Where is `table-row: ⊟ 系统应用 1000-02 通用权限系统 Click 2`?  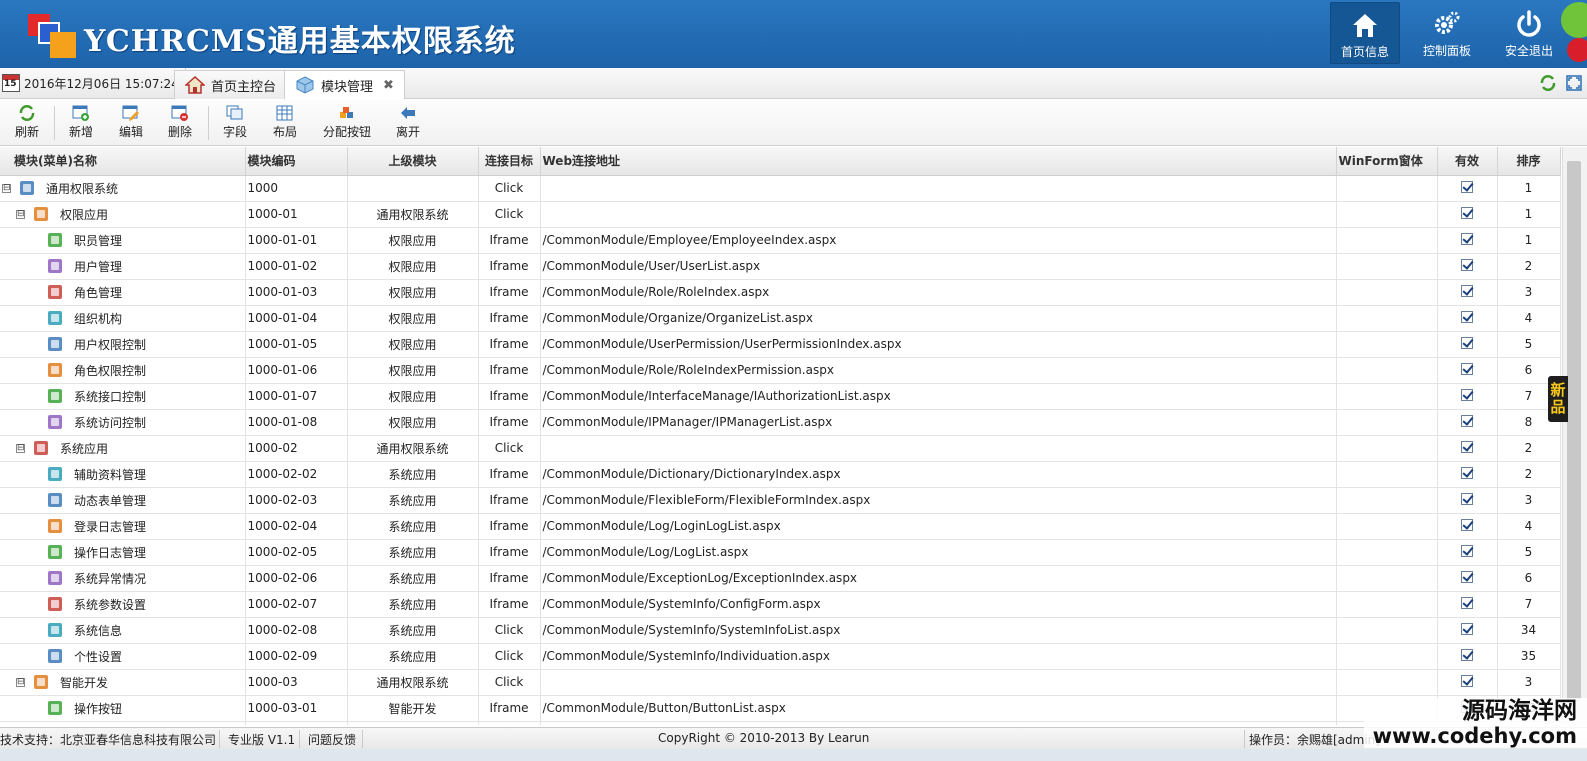
table-row: ⊟ 系统应用 1000-02 通用权限系统 Click 2 is located at coordinates (780, 448).